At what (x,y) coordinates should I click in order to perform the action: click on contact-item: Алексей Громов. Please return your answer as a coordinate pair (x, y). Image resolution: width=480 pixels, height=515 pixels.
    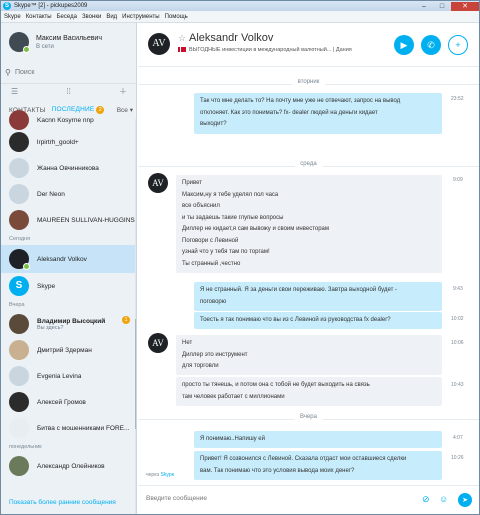
    Looking at the image, I should click on (68, 402).